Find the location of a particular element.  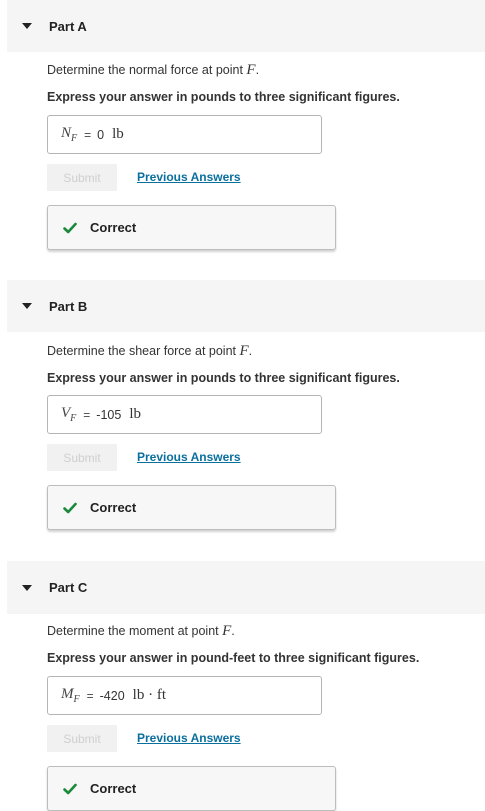

answer-unit: lb · ft is located at coordinates (149, 695).